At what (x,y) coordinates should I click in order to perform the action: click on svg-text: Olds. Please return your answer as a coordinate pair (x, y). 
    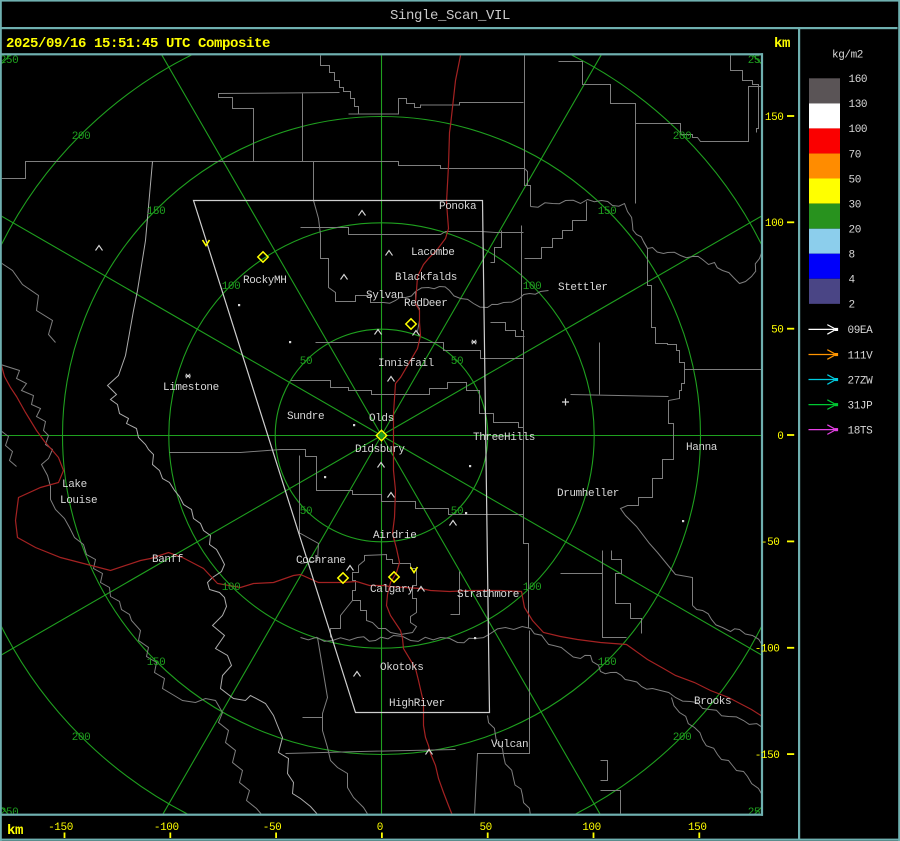
    Looking at the image, I should click on (381, 419).